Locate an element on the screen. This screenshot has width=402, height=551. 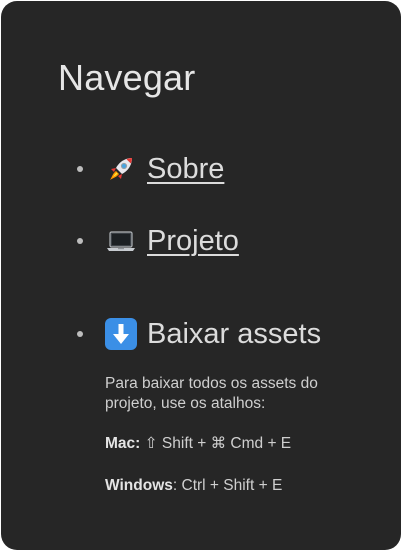
nav-item-baixar-assets: Baixar assets is located at coordinates (199, 334).